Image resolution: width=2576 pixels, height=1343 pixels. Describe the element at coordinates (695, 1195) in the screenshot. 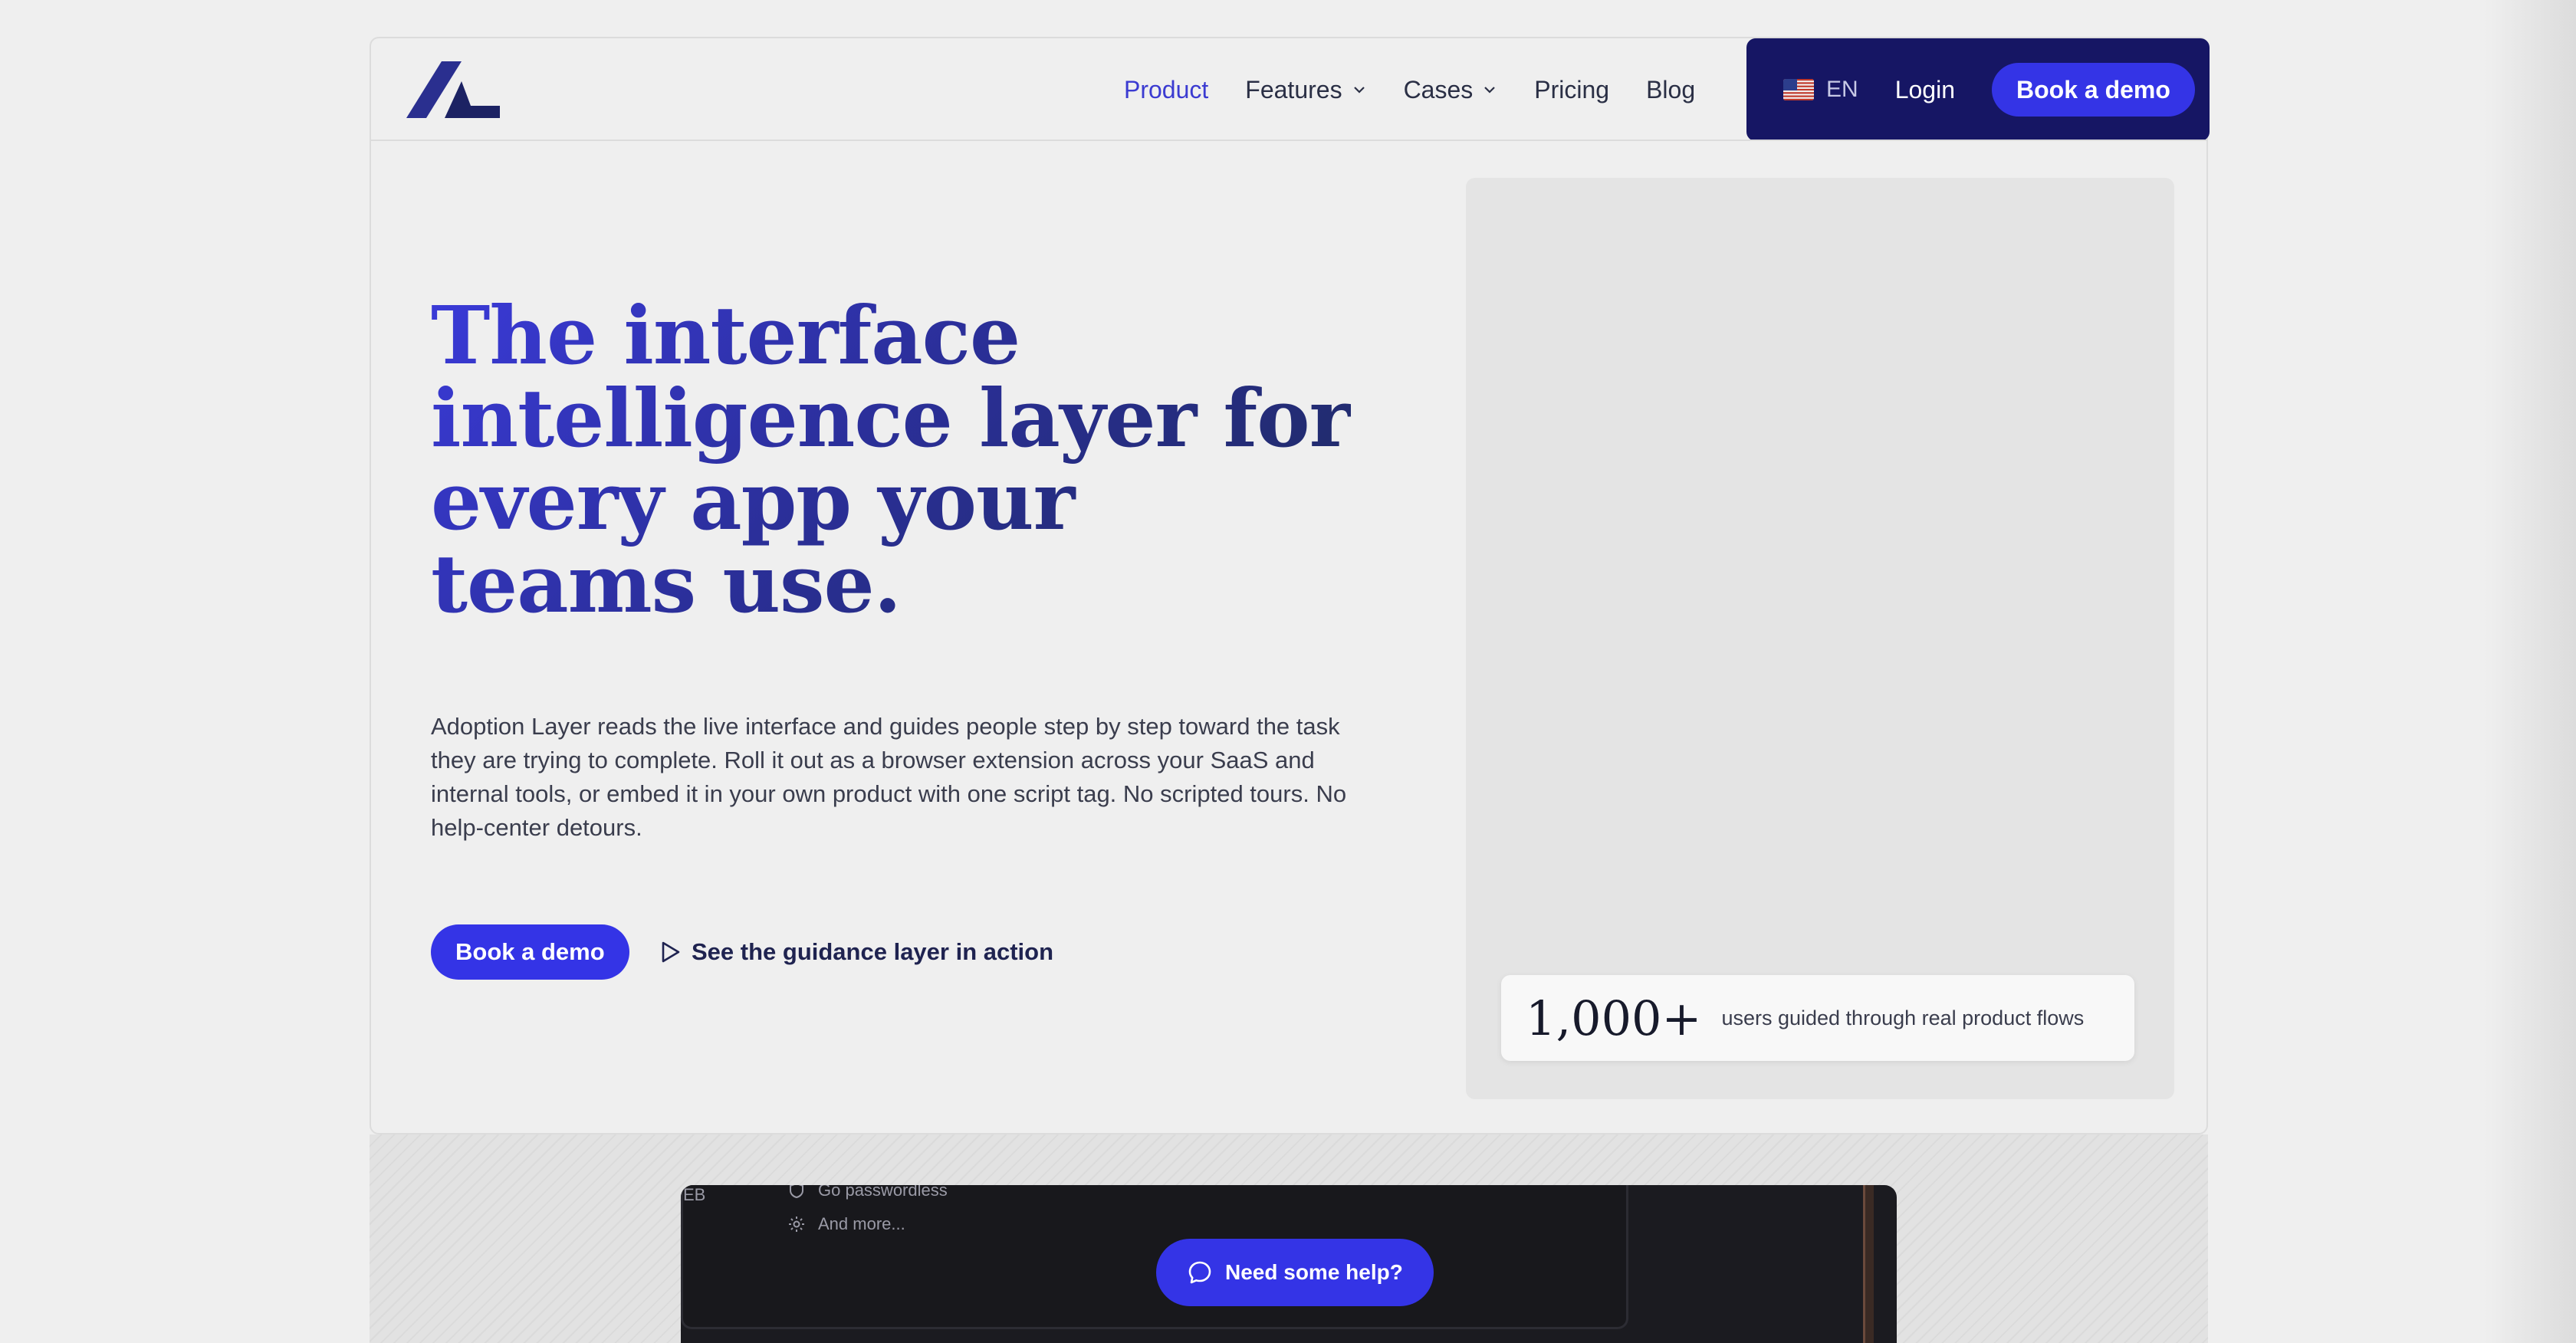

I see `cropped-label: EB` at that location.